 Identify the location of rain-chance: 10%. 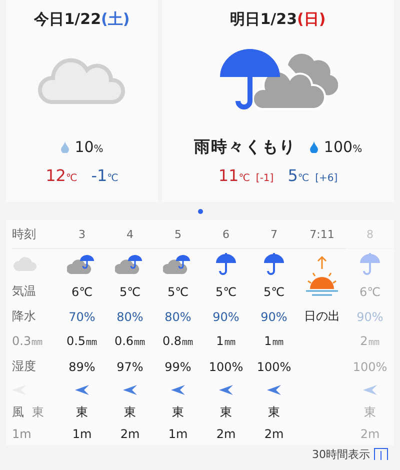
(89, 147).